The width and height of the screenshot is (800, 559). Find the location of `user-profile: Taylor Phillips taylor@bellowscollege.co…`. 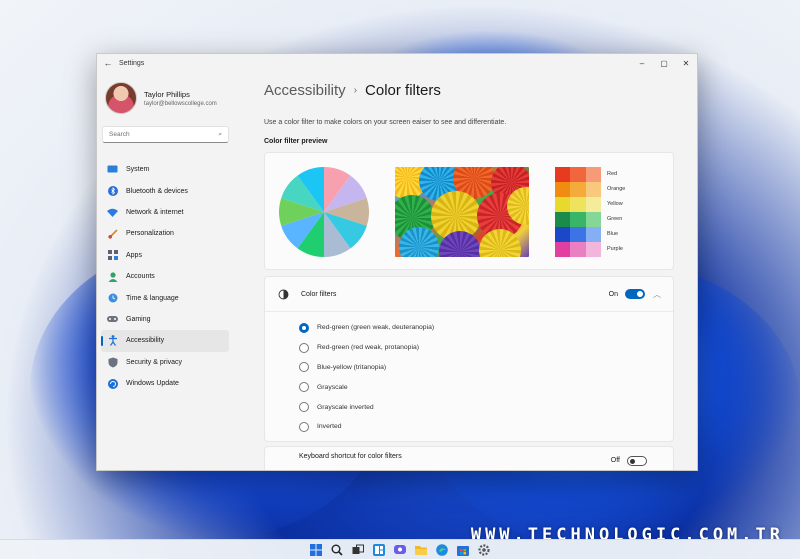

user-profile: Taylor Phillips taylor@bellowscollege.co… is located at coordinates (167, 94).